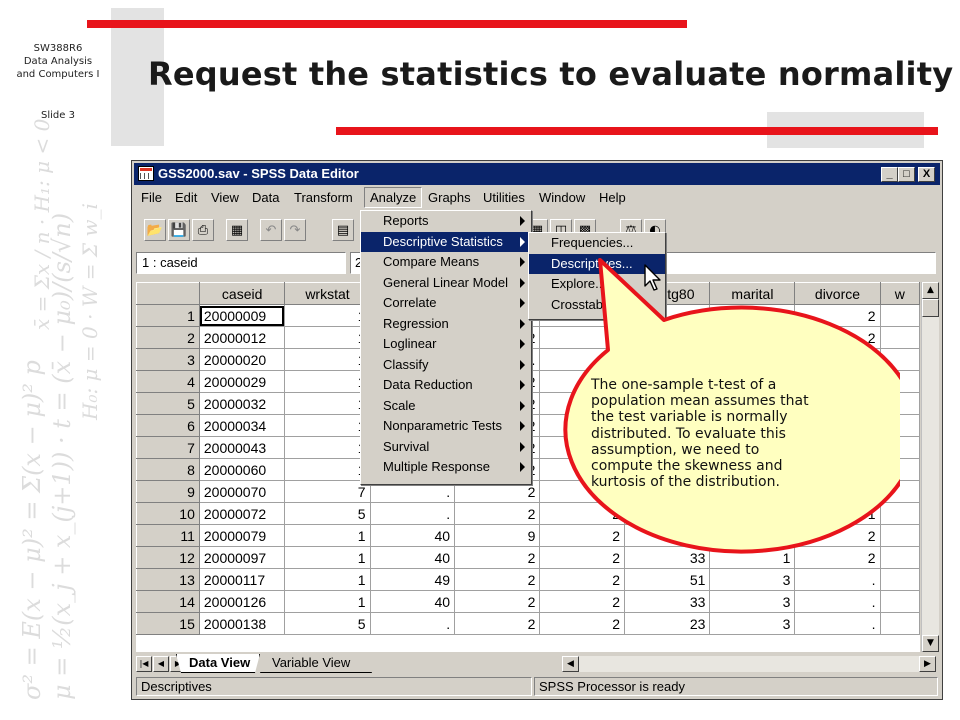  I want to click on row-header: 6, so click(168, 425).